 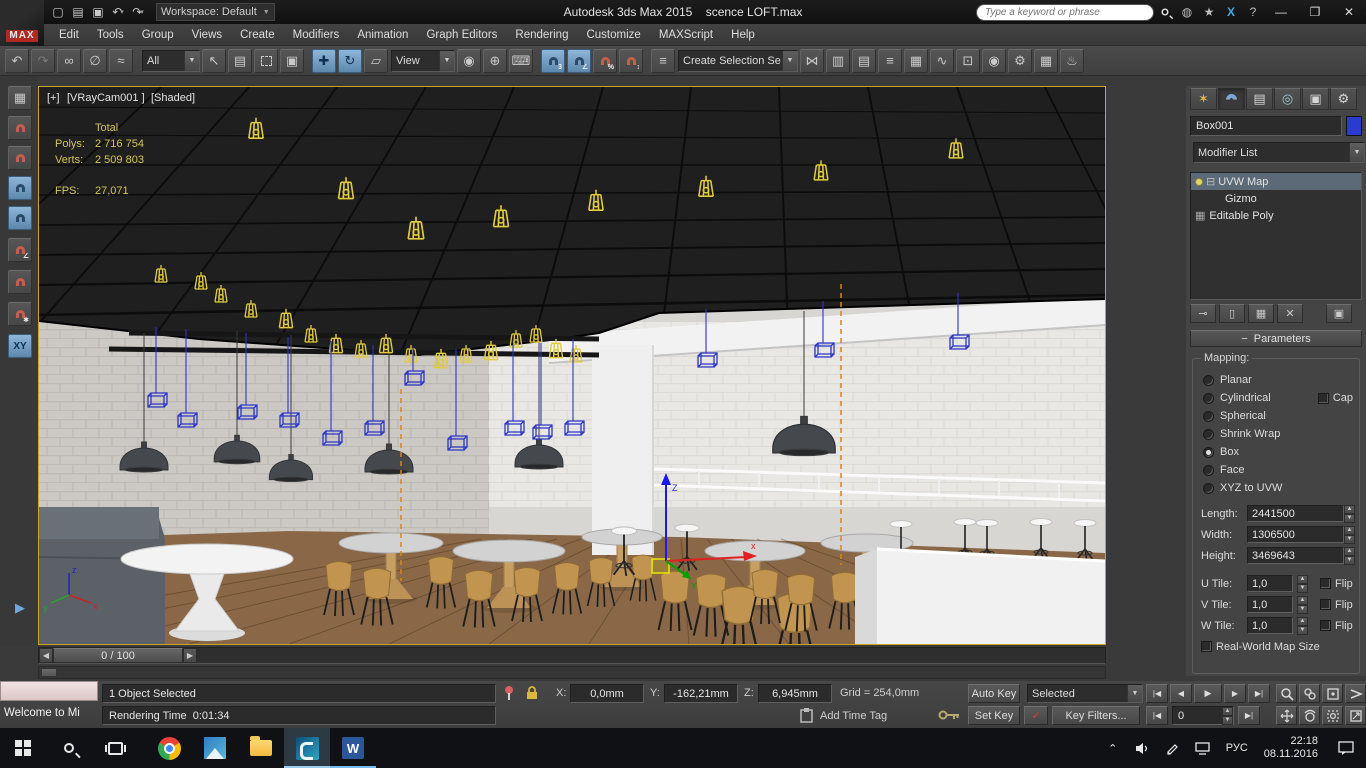 What do you see at coordinates (1349, 551) in the screenshot?
I see `height-spin-up: ▲` at bounding box center [1349, 551].